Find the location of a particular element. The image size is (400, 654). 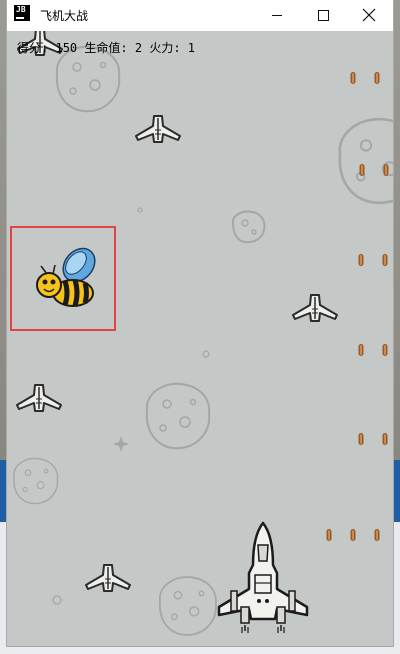

minimize-icon is located at coordinates (277, 15).